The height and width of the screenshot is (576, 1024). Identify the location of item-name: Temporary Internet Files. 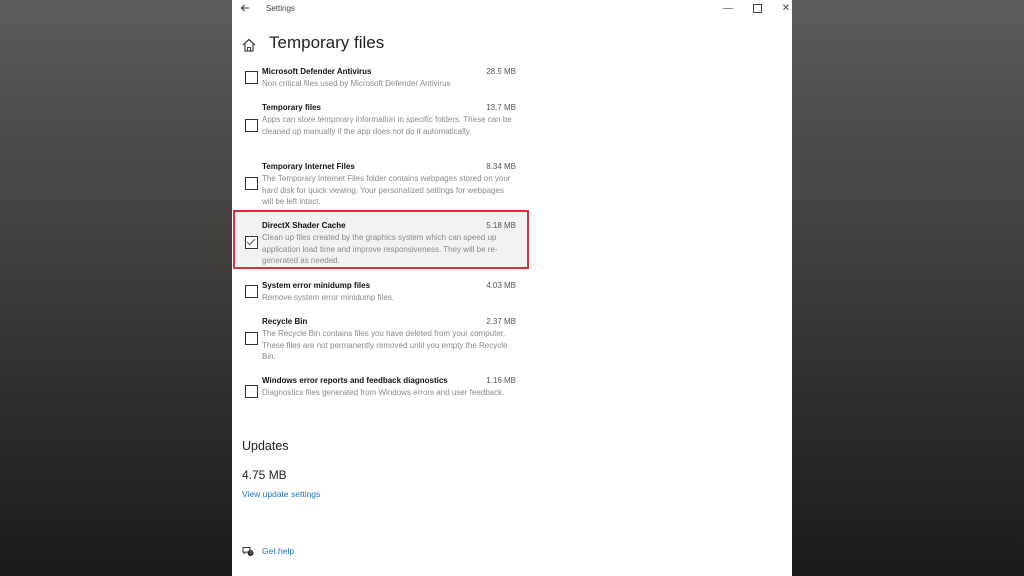
(308, 166).